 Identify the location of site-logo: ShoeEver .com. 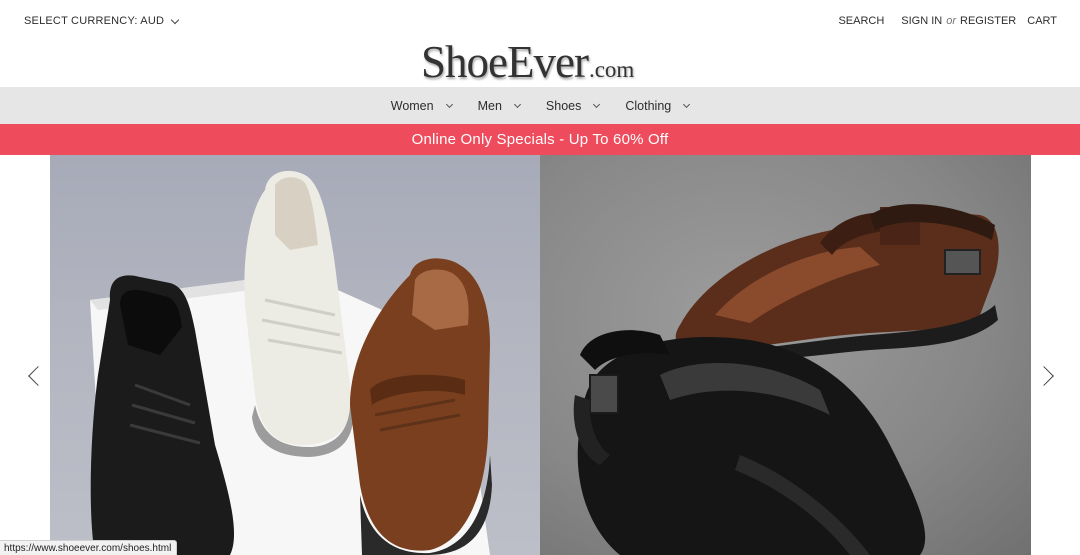
(527, 62).